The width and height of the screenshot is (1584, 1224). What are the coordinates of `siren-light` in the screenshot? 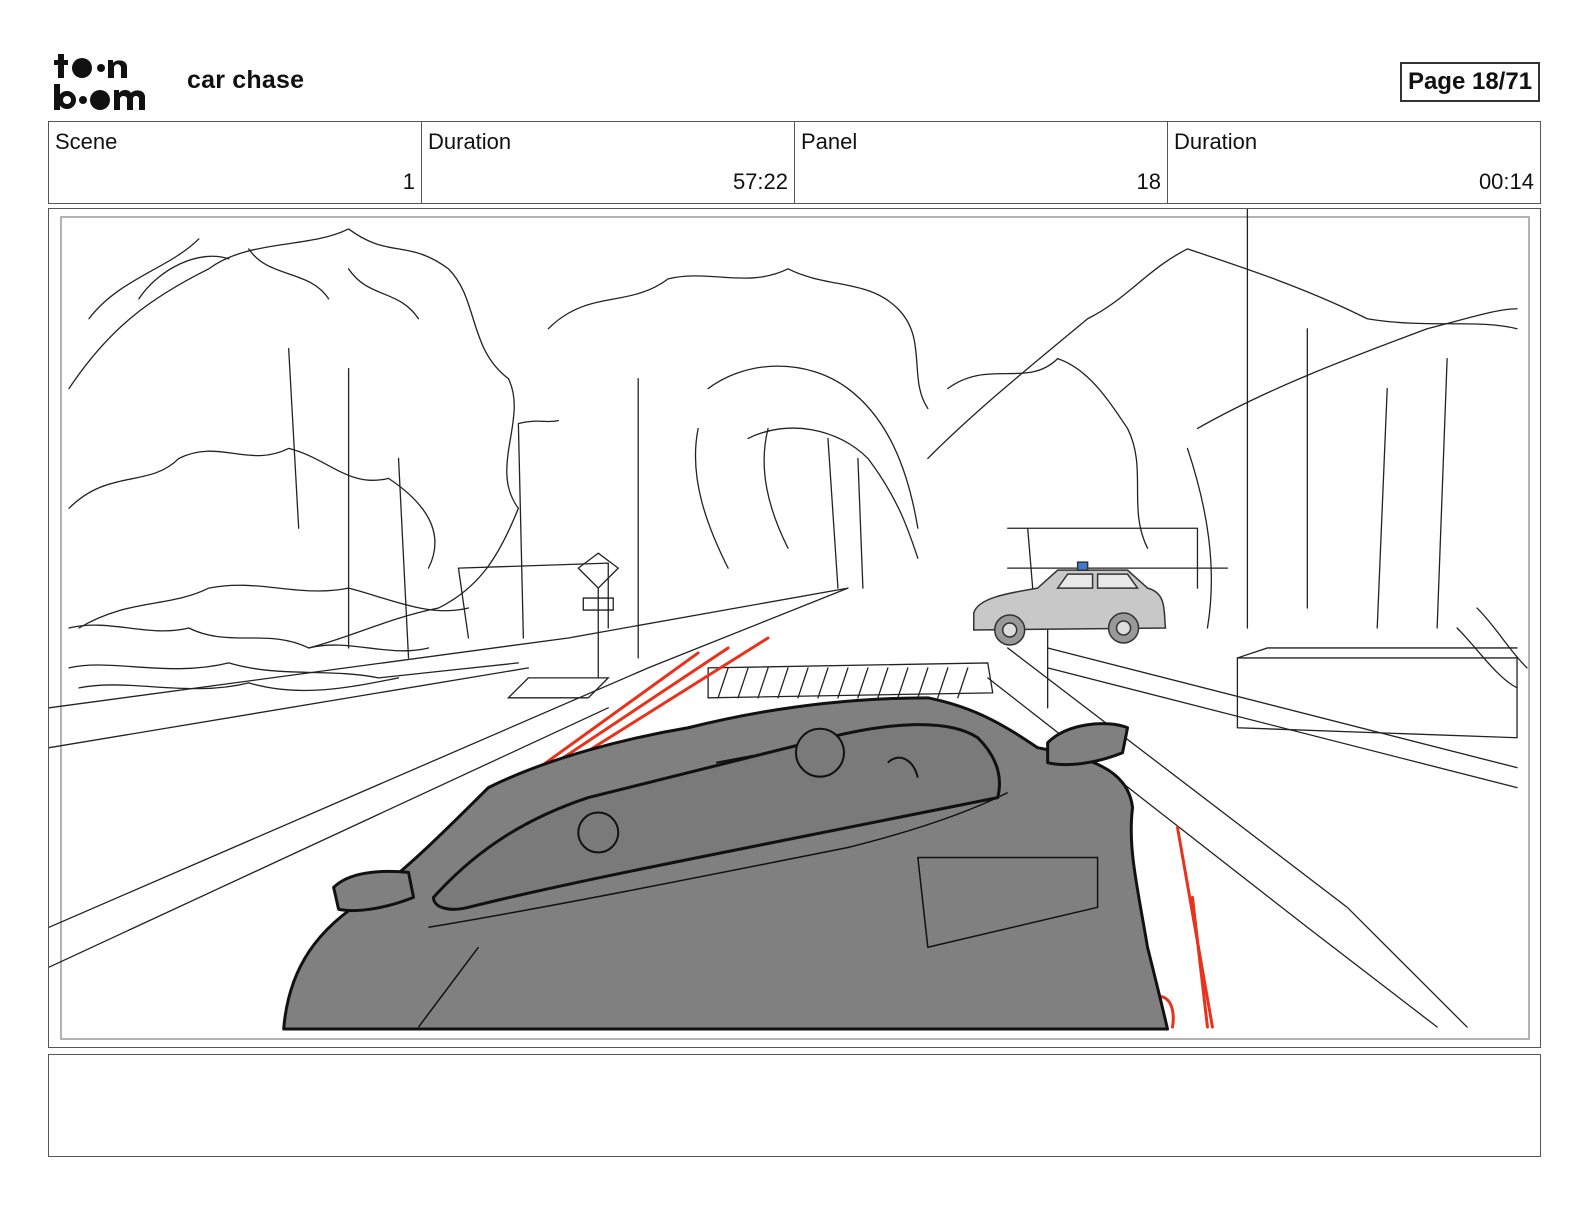 It's located at (1082, 566).